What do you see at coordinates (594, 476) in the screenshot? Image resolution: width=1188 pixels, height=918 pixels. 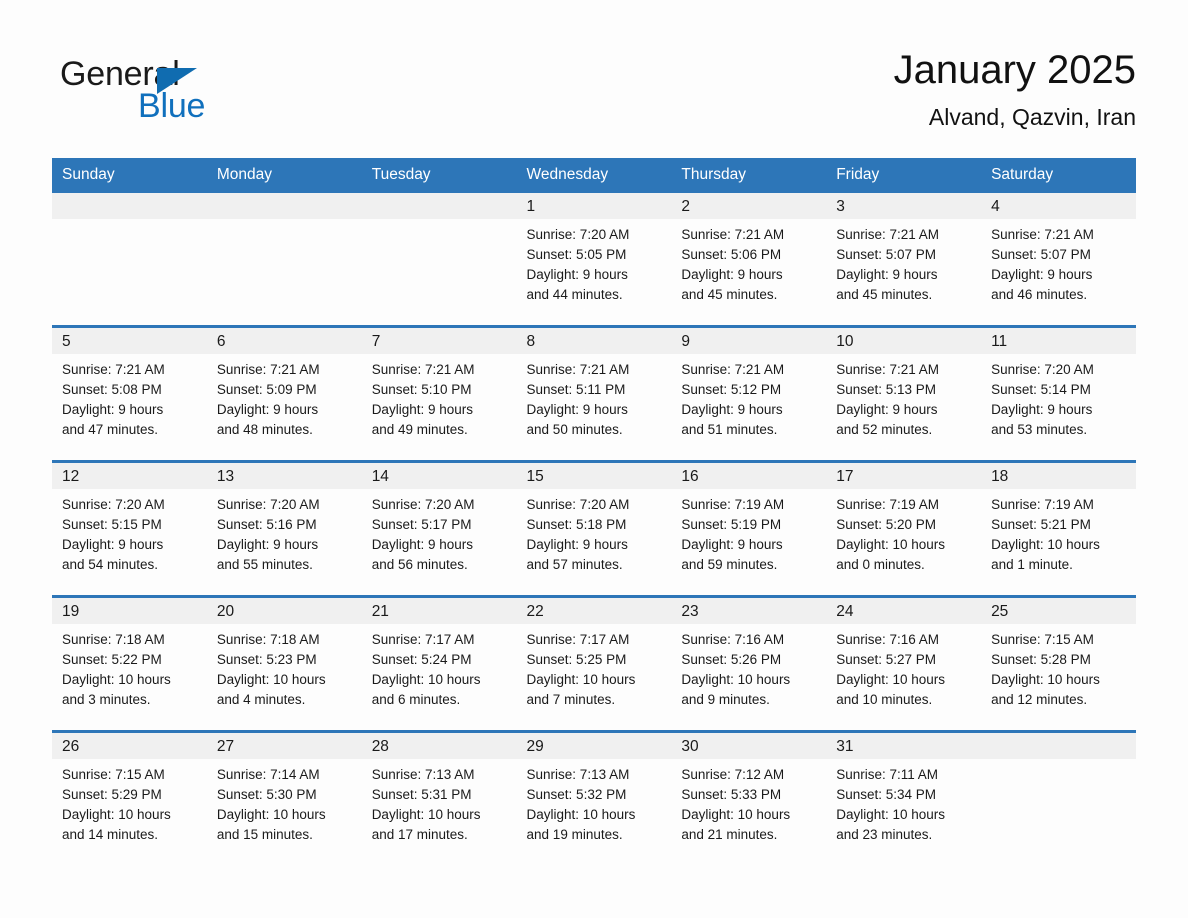 I see `day-number: 15` at bounding box center [594, 476].